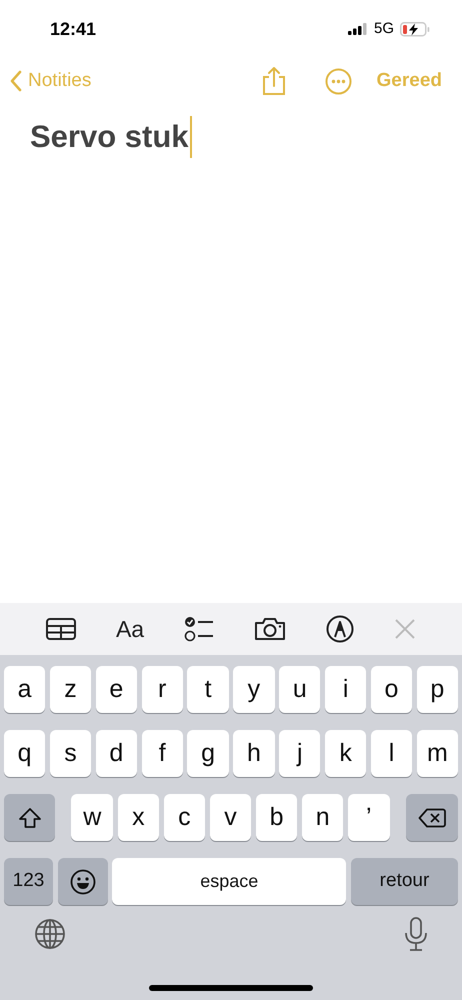 This screenshot has width=462, height=1000. I want to click on emoji-key, so click(83, 881).